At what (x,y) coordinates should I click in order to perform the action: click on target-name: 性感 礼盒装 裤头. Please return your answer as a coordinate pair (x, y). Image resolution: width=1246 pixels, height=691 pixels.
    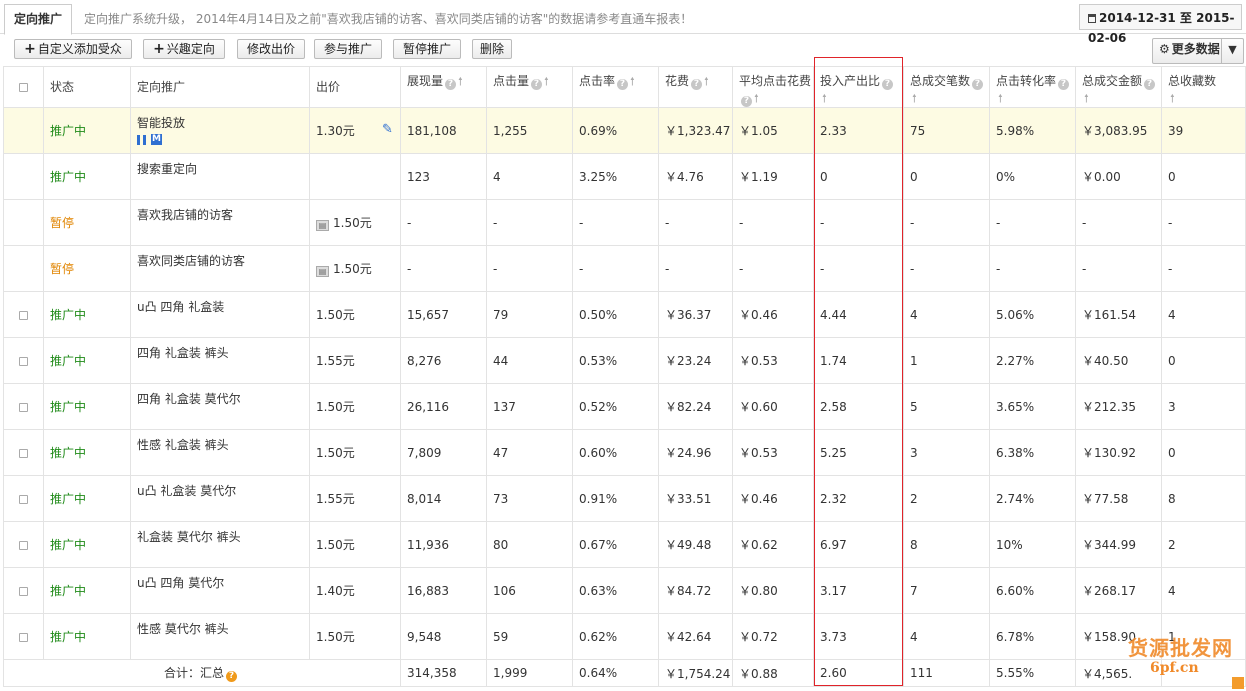
    Looking at the image, I should click on (183, 445).